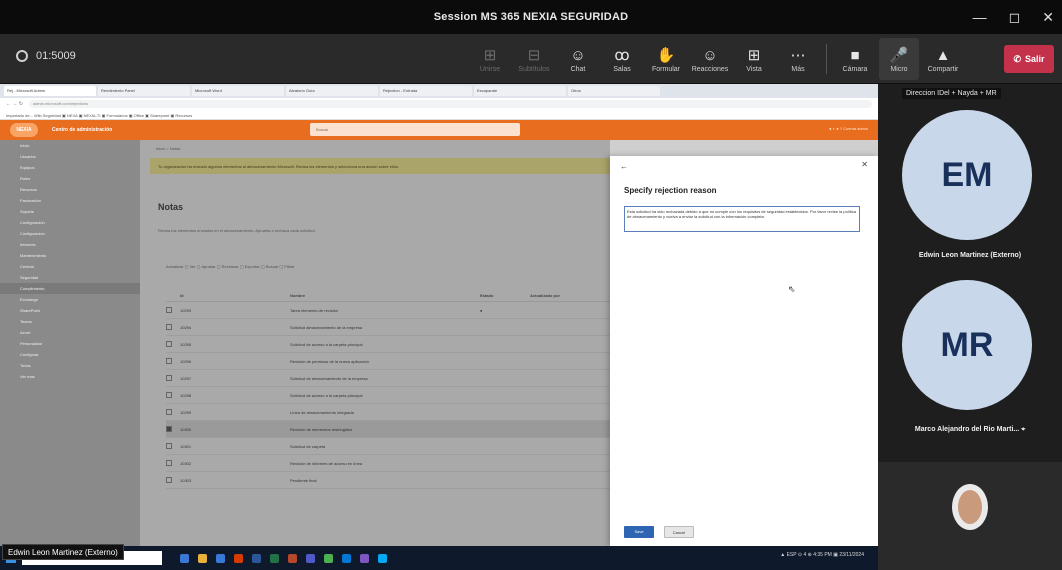 The width and height of the screenshot is (1062, 570). What do you see at coordinates (639, 532) in the screenshot?
I see `save-button: Save` at bounding box center [639, 532].